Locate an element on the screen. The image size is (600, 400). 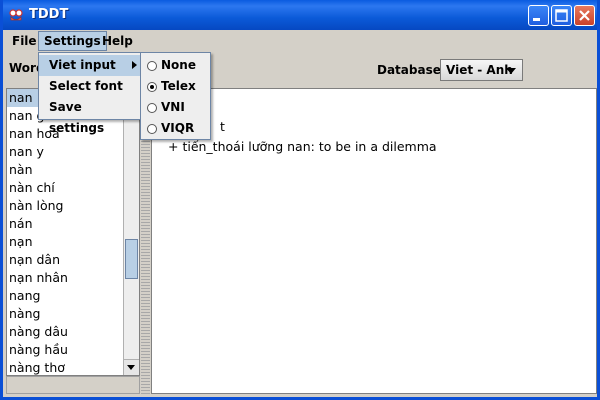
entry-word: t is located at coordinates (222, 126).